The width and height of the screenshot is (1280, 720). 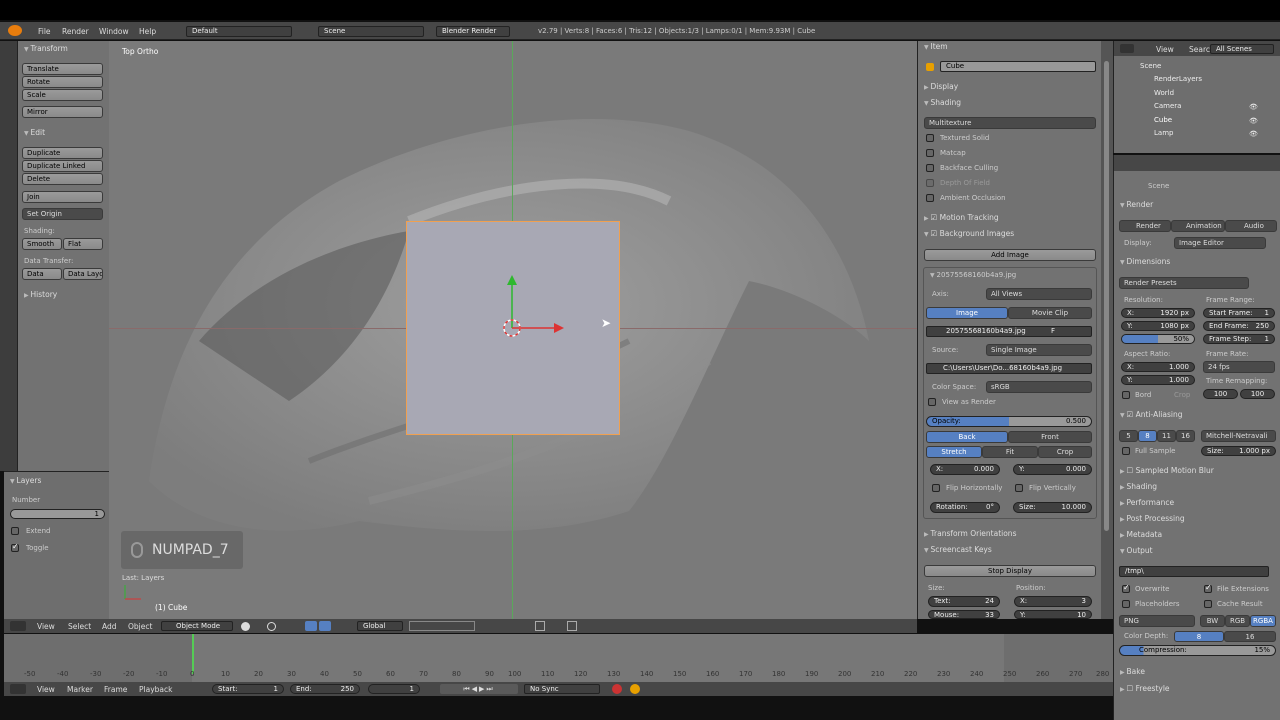 What do you see at coordinates (1239, 313) in the screenshot?
I see `start-frame-prop: Start Frame: 1` at bounding box center [1239, 313].